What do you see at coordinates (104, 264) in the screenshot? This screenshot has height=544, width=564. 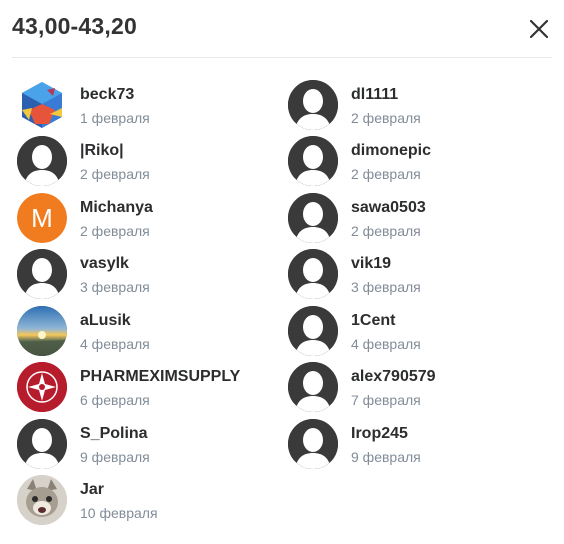 I see `user-name: vasylk` at bounding box center [104, 264].